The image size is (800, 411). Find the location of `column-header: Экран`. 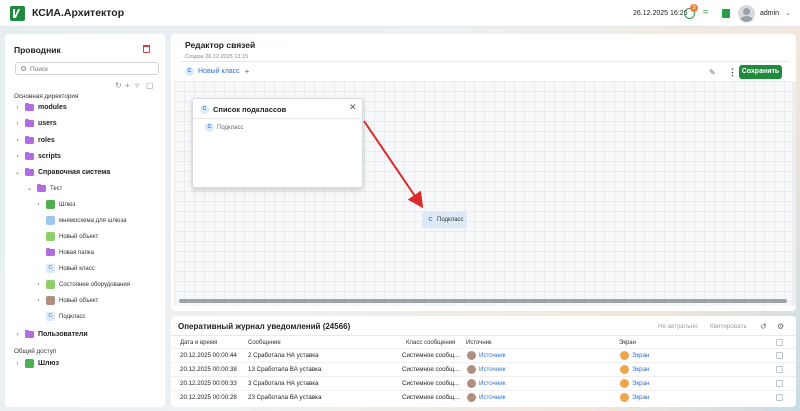

column-header: Экран is located at coordinates (627, 343).